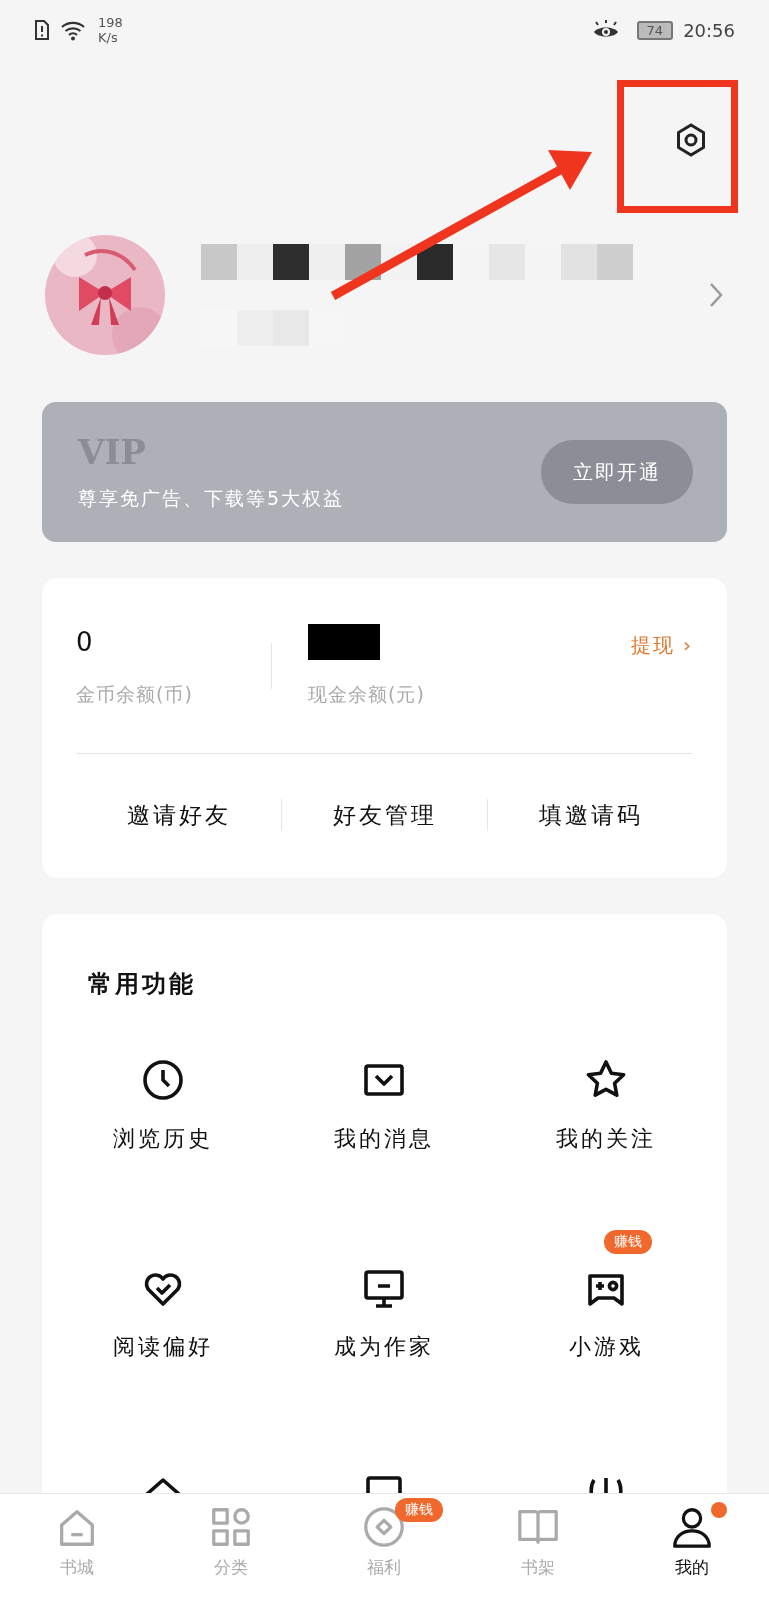 The height and width of the screenshot is (1600, 769). Describe the element at coordinates (162, 1139) in the screenshot. I see `function-label: 浏览历史` at that location.